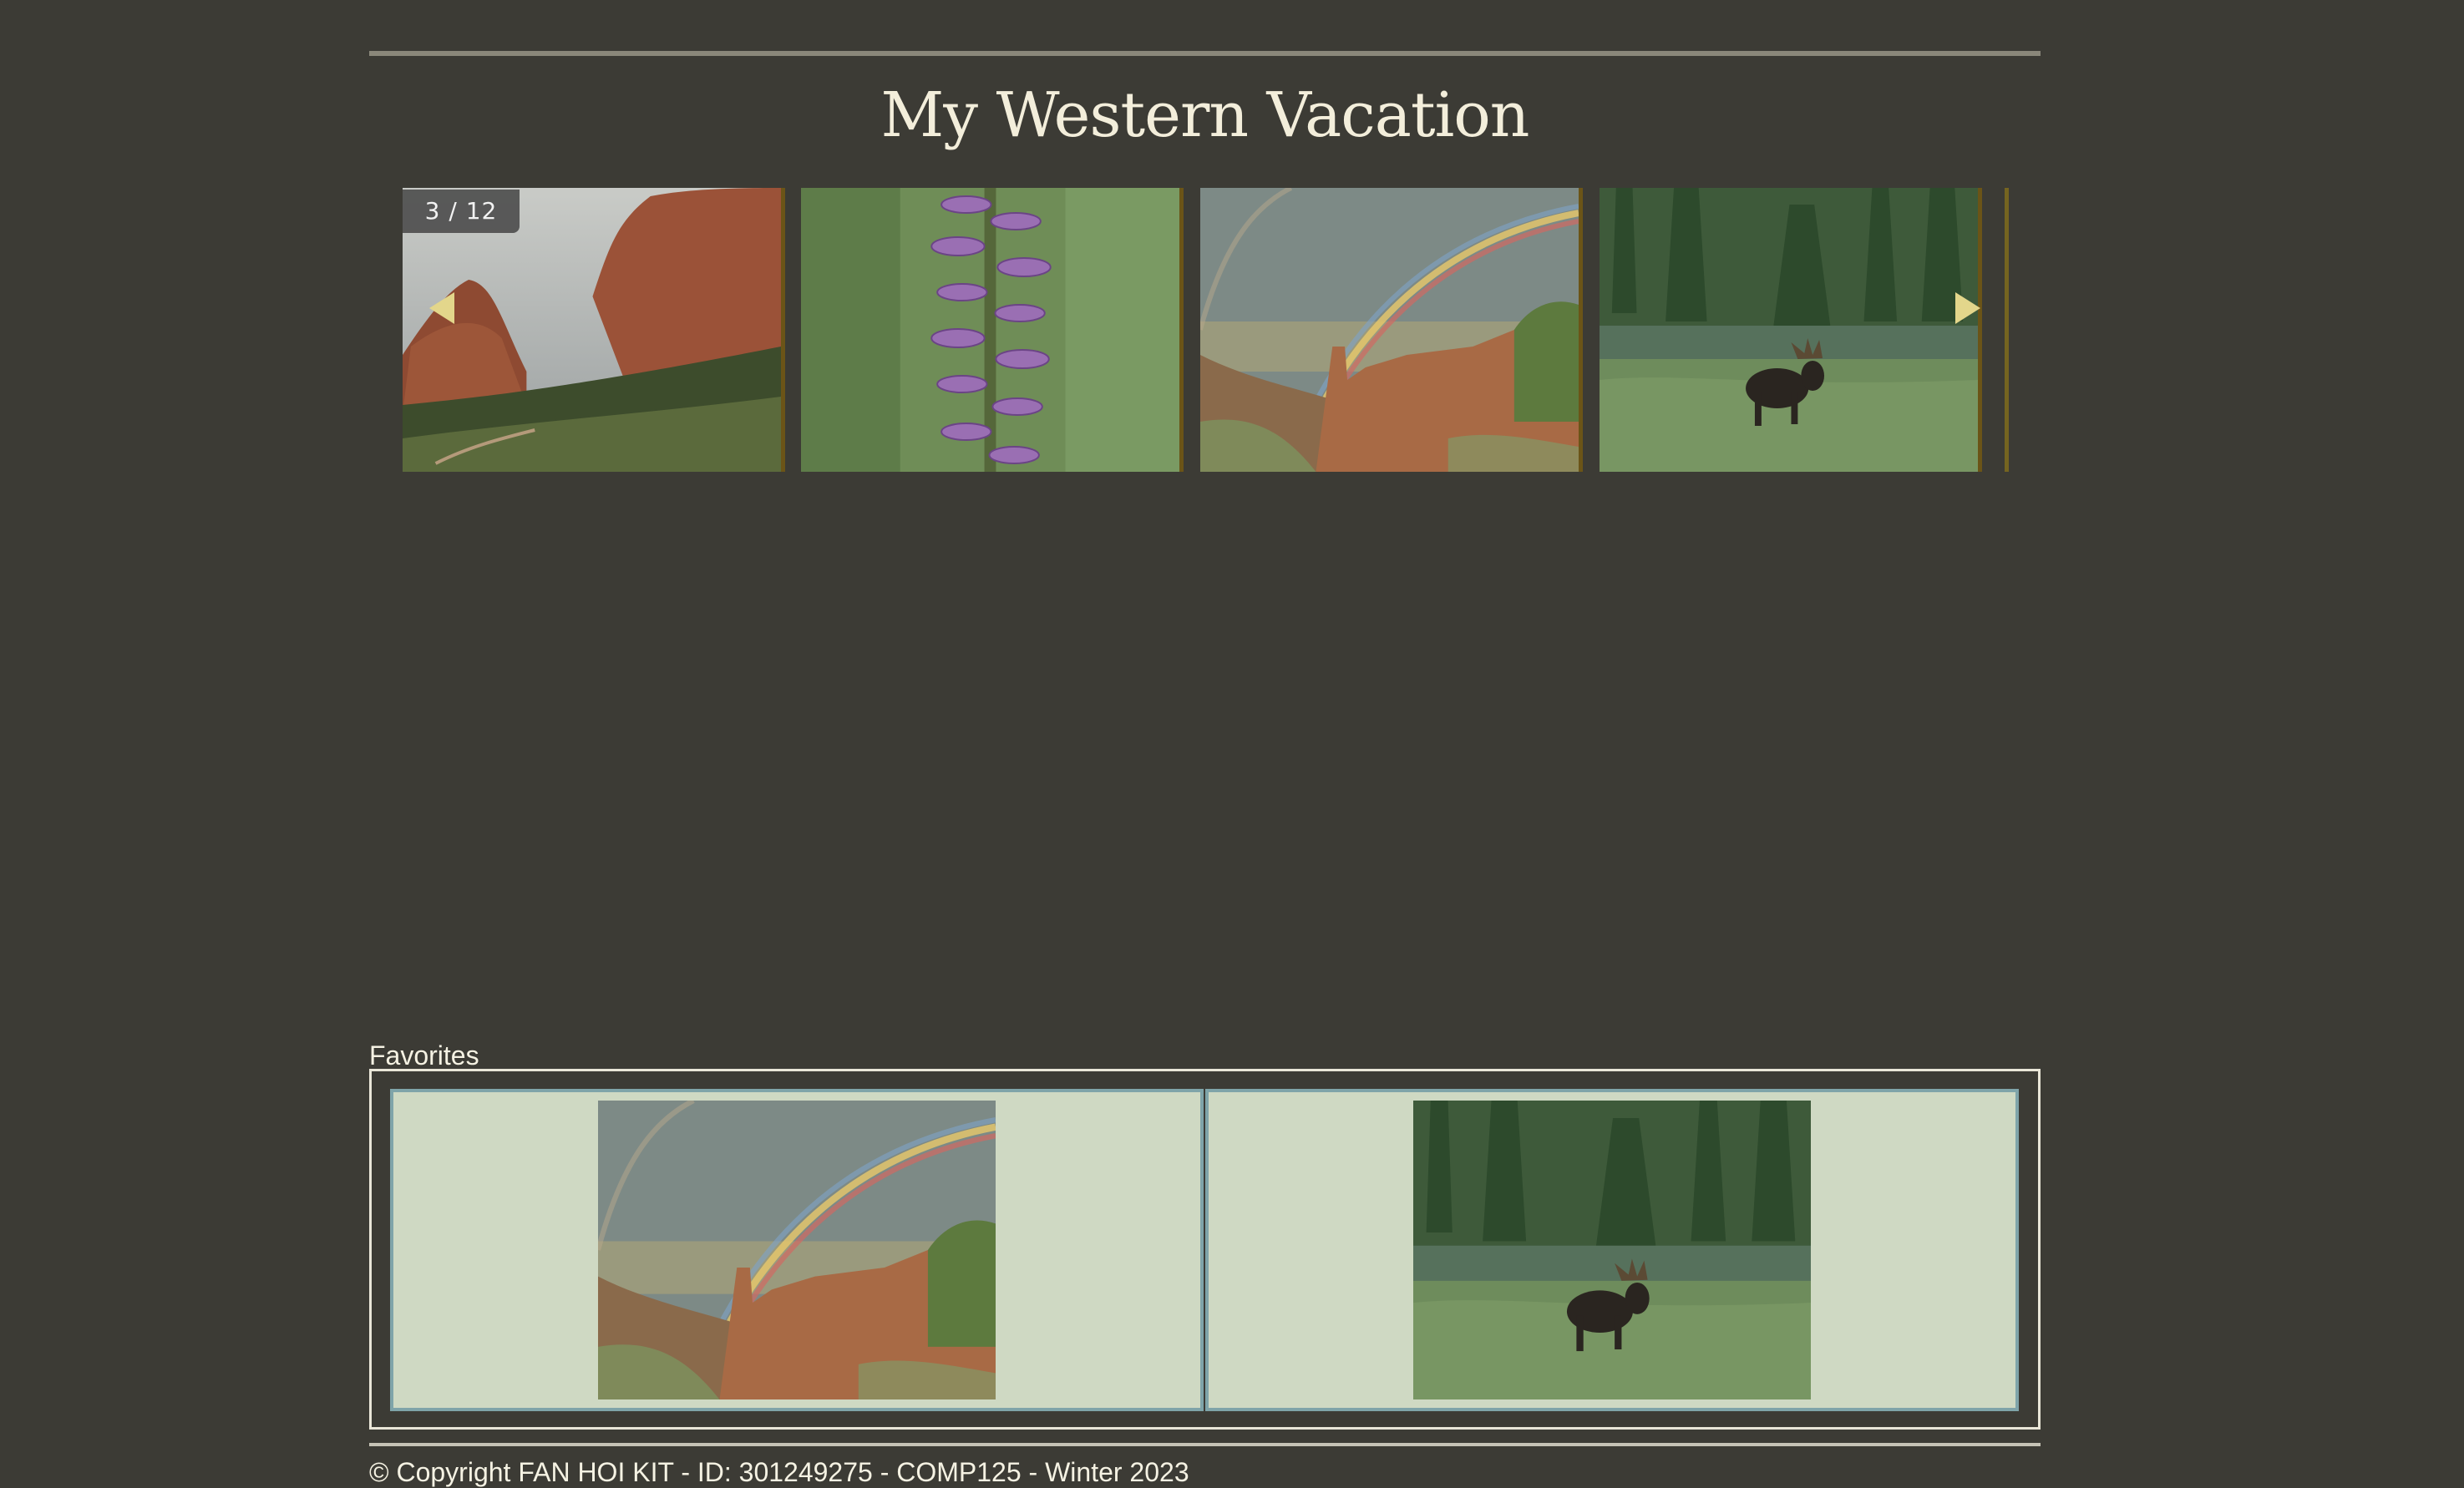 The width and height of the screenshot is (2464, 1488). What do you see at coordinates (442, 308) in the screenshot?
I see `chevron-left-icon` at bounding box center [442, 308].